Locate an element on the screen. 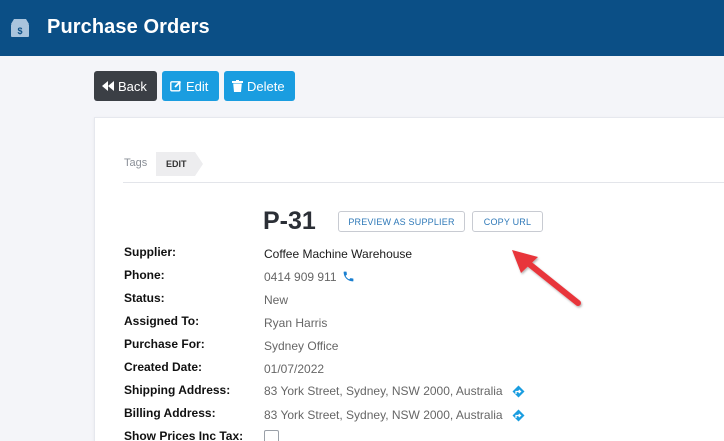 This screenshot has width=724, height=441. divider is located at coordinates (423, 182).